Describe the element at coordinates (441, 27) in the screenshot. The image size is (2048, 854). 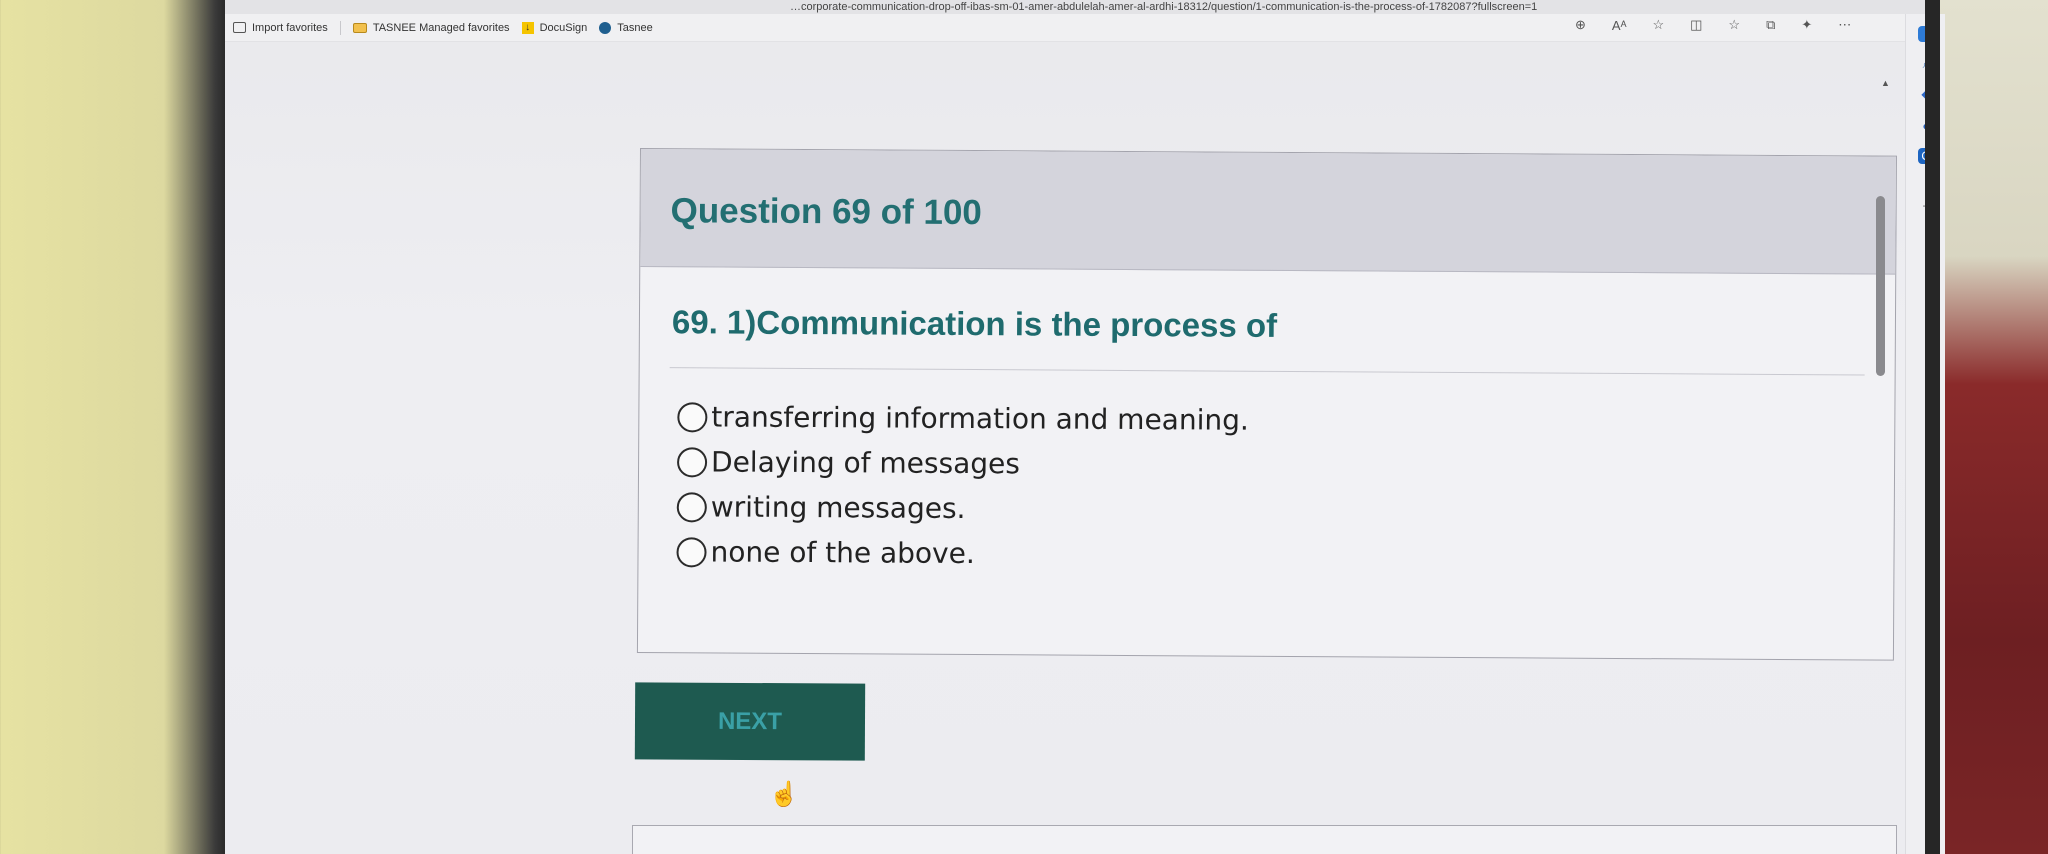
I see `favorite-label: TASNEE Managed favorites` at that location.